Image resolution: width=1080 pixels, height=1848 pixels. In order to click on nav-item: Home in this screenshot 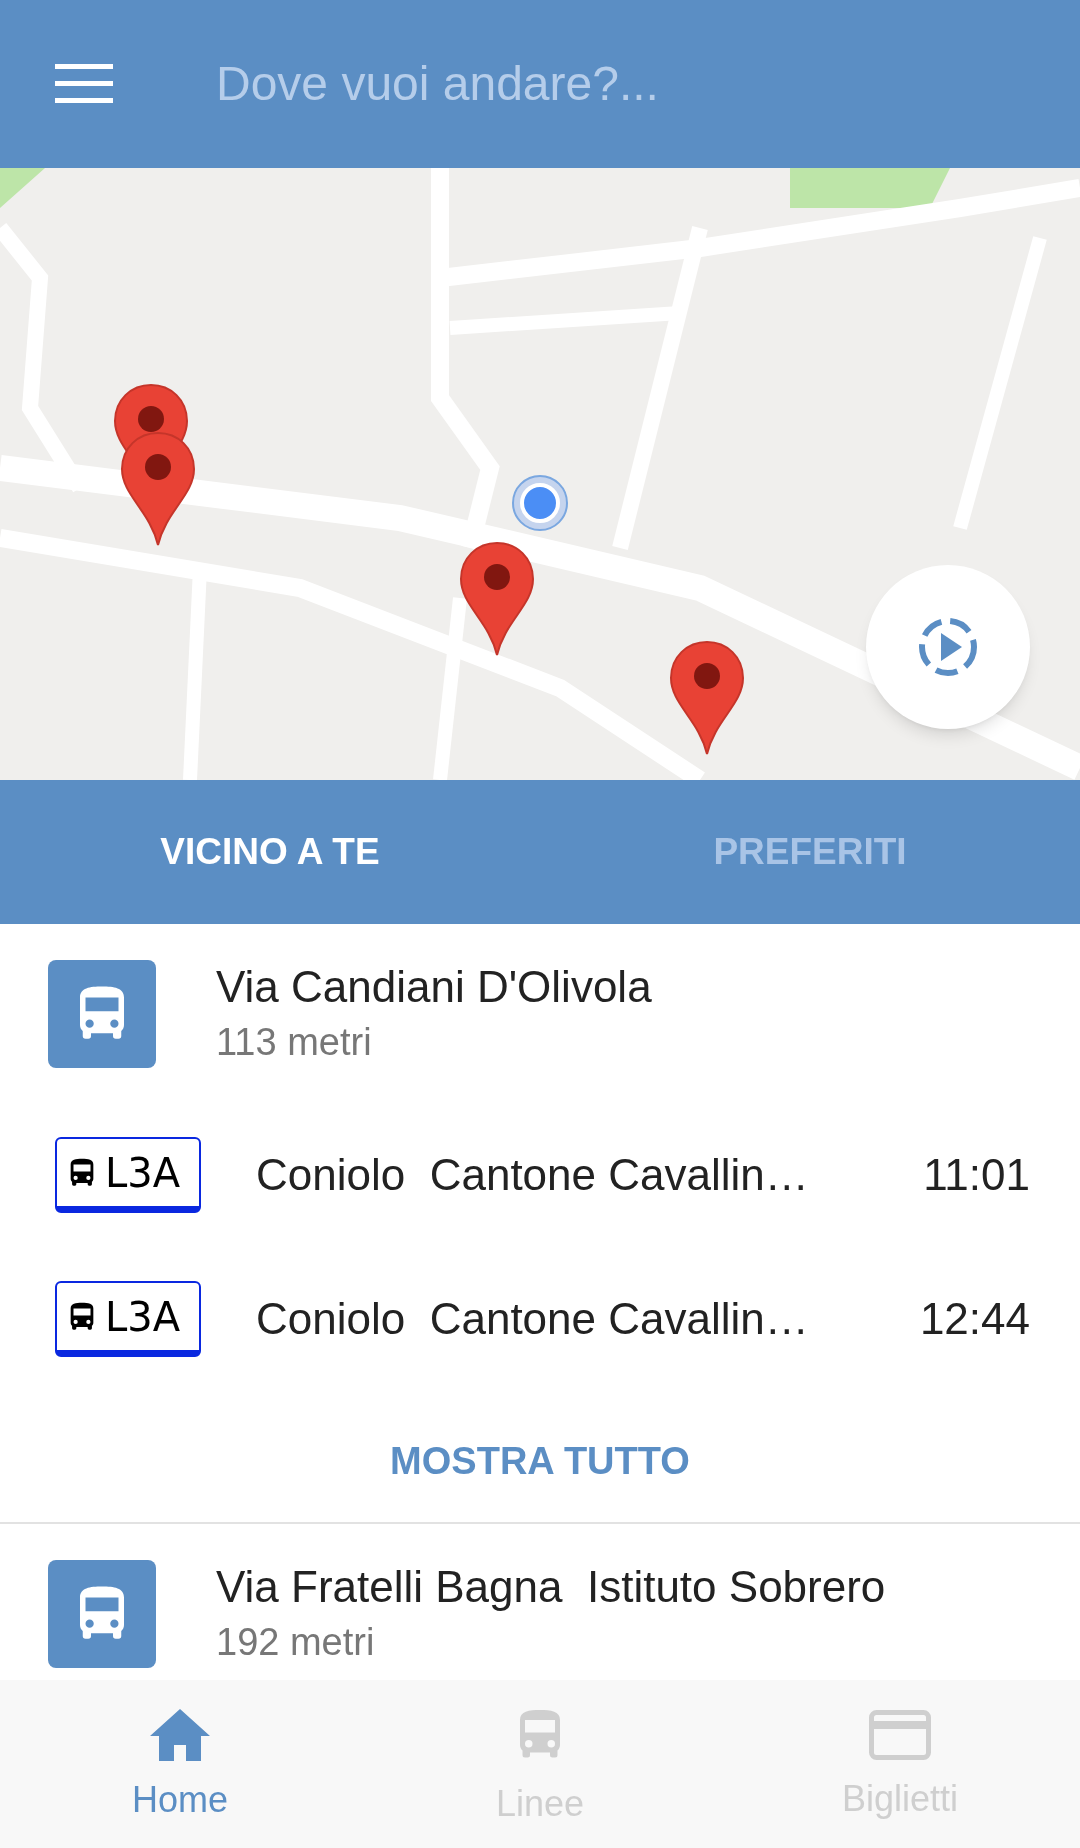, I will do `click(180, 1764)`.